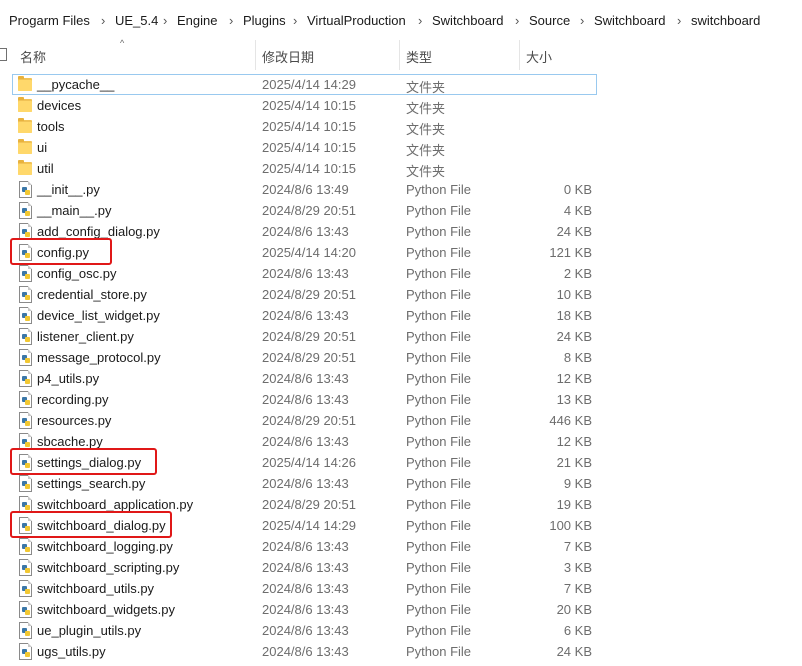 The width and height of the screenshot is (802, 666). Describe the element at coordinates (49, 22) in the screenshot. I see `breadcrumb-item: Progarm Files` at that location.